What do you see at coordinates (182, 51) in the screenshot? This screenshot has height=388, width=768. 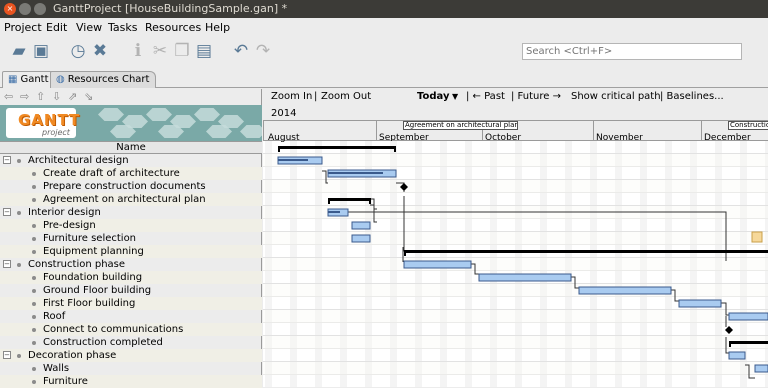 I see `copy-icon: ❐` at bounding box center [182, 51].